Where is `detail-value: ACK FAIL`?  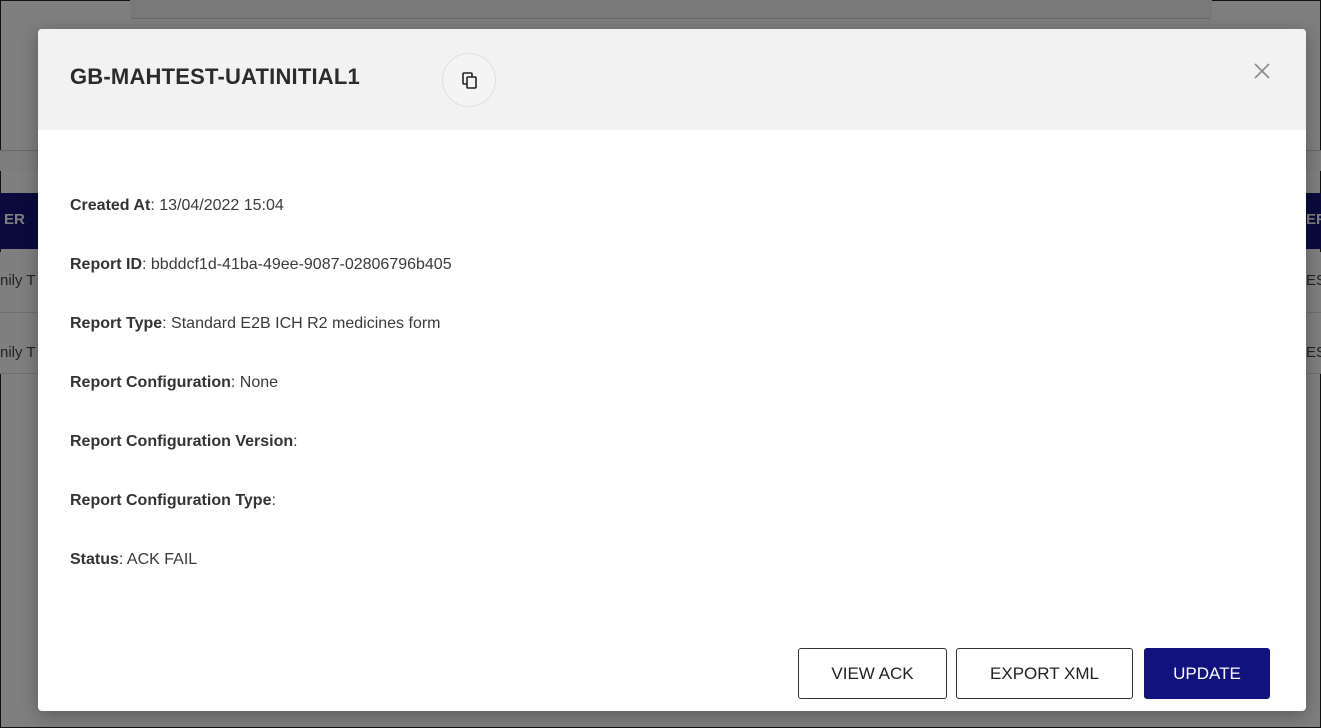
detail-value: ACK FAIL is located at coordinates (162, 559).